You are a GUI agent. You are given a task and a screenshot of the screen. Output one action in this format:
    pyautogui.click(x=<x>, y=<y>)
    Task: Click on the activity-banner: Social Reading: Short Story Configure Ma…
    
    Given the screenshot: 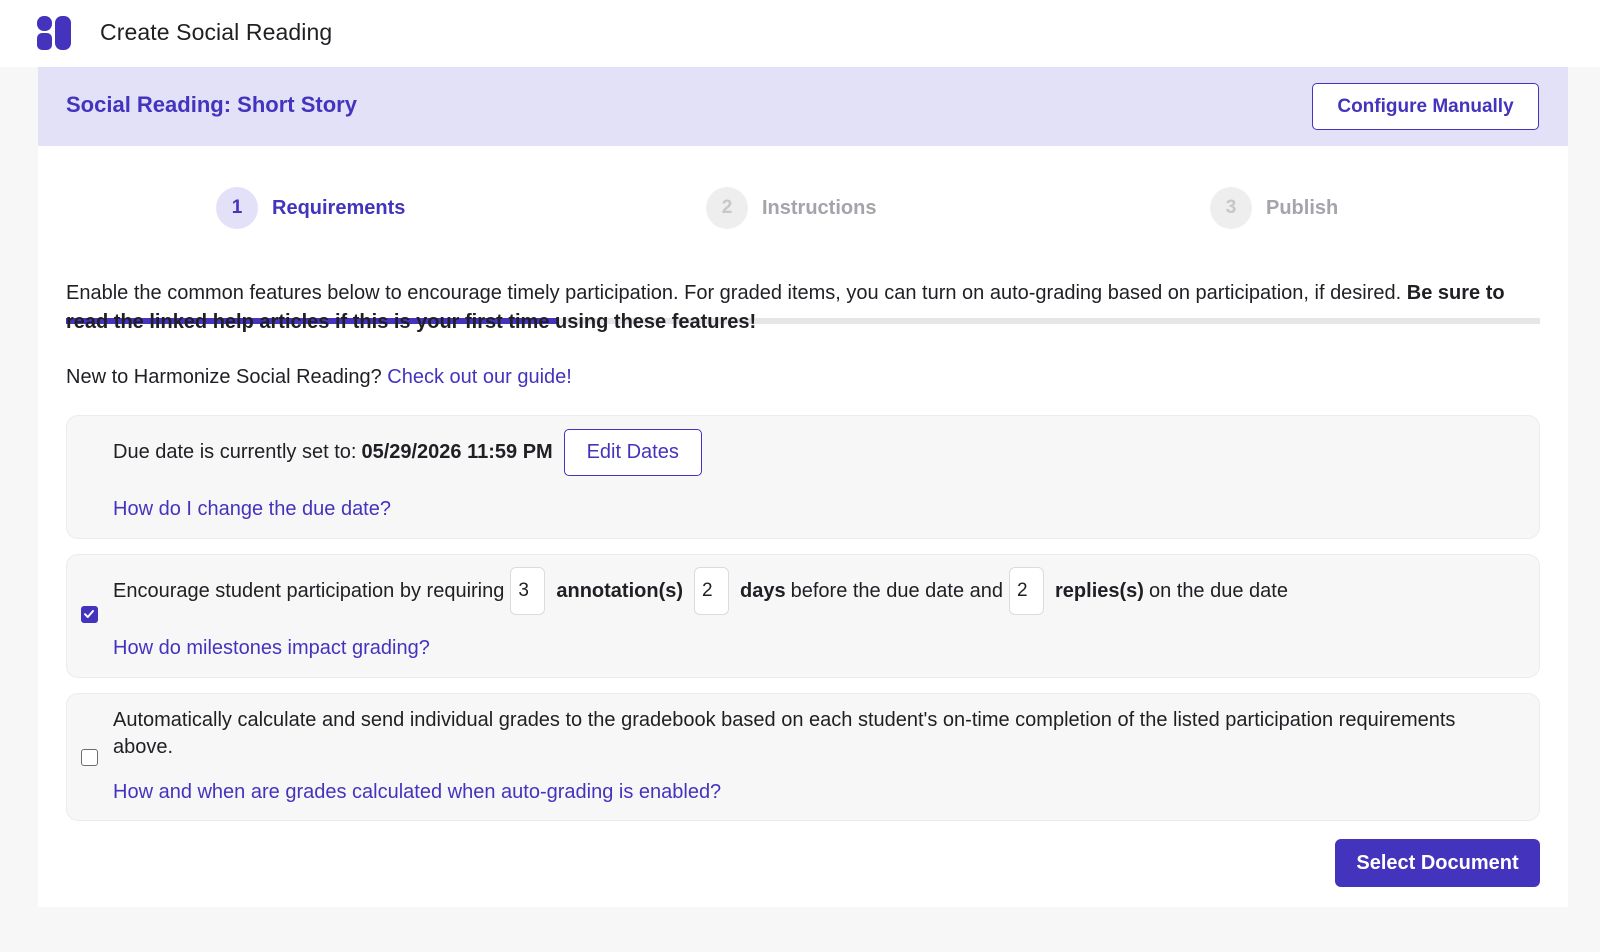 What is the action you would take?
    pyautogui.click(x=803, y=106)
    